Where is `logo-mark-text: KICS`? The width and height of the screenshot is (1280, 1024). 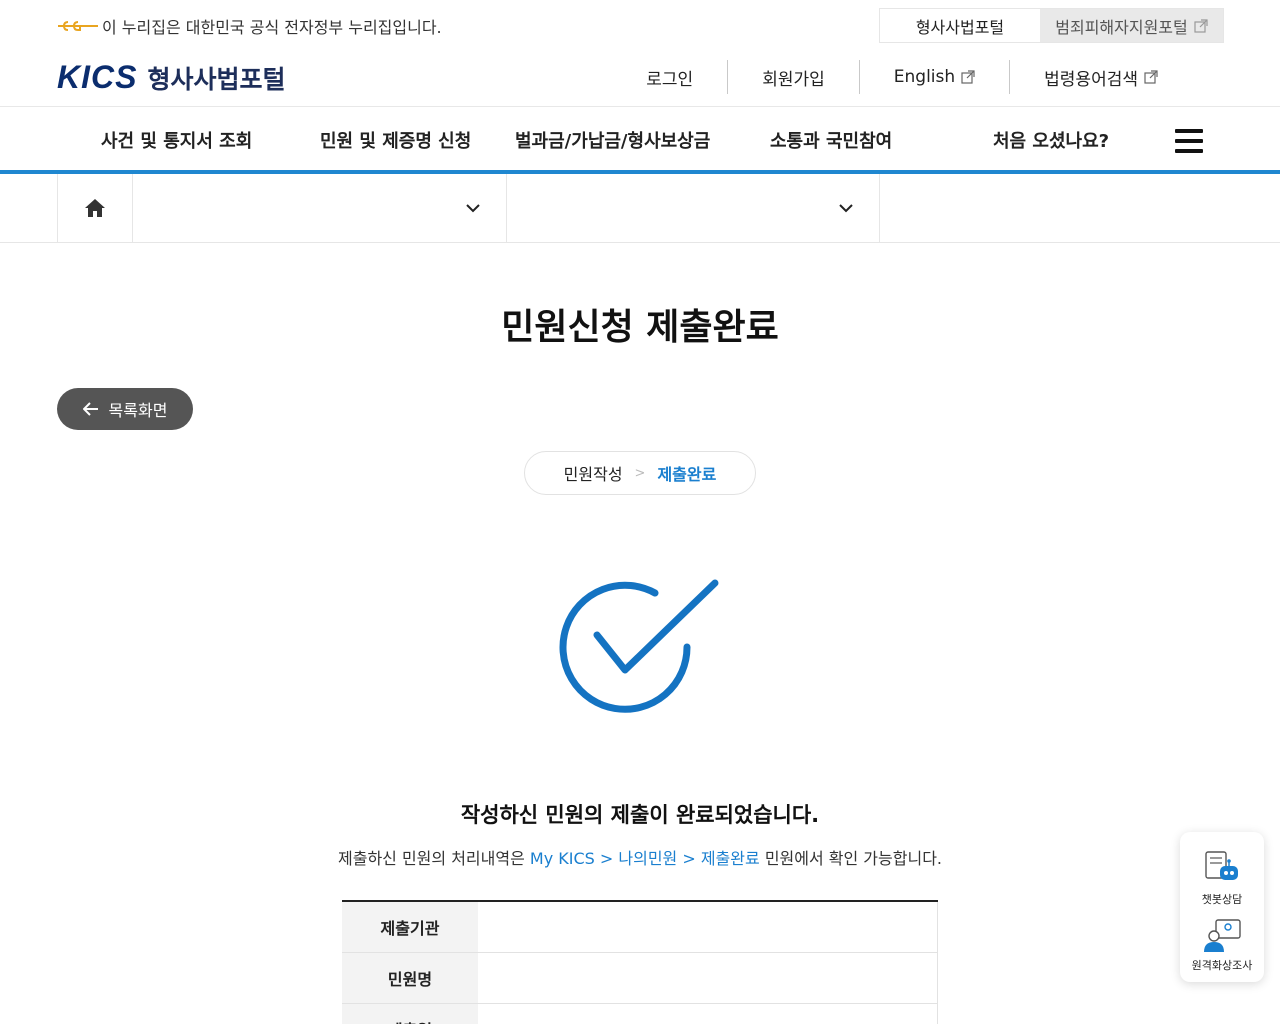
logo-mark-text: KICS is located at coordinates (97, 77).